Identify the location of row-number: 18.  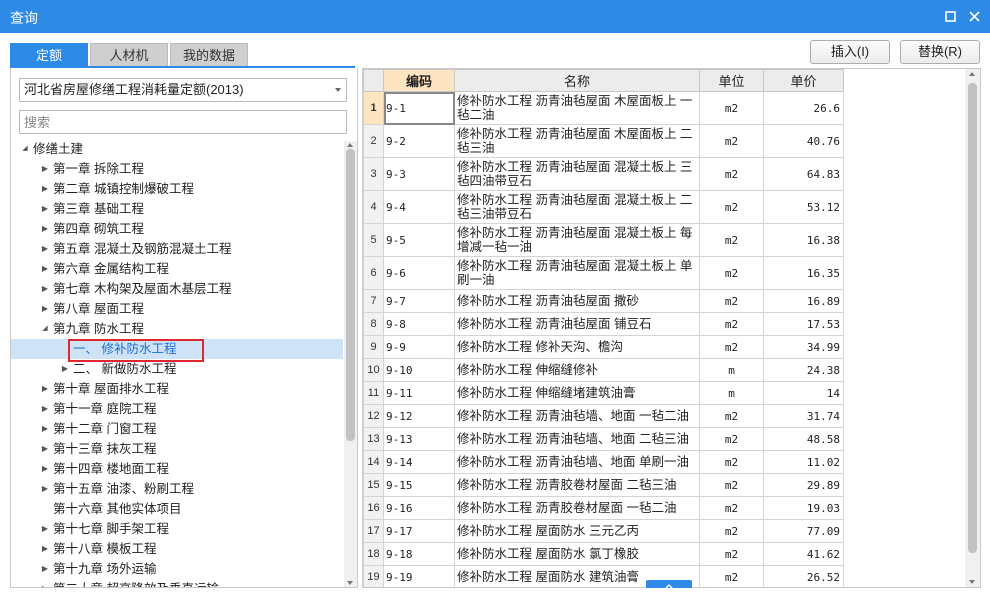
(373, 554).